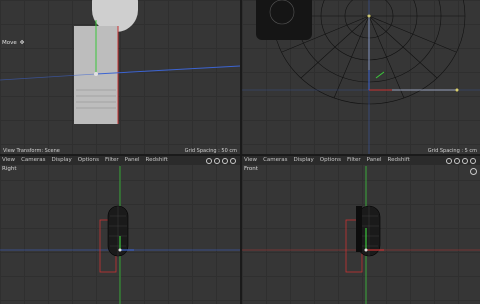 The height and width of the screenshot is (304, 480). Describe the element at coordinates (284, 20) in the screenshot. I see `dark-object` at that location.